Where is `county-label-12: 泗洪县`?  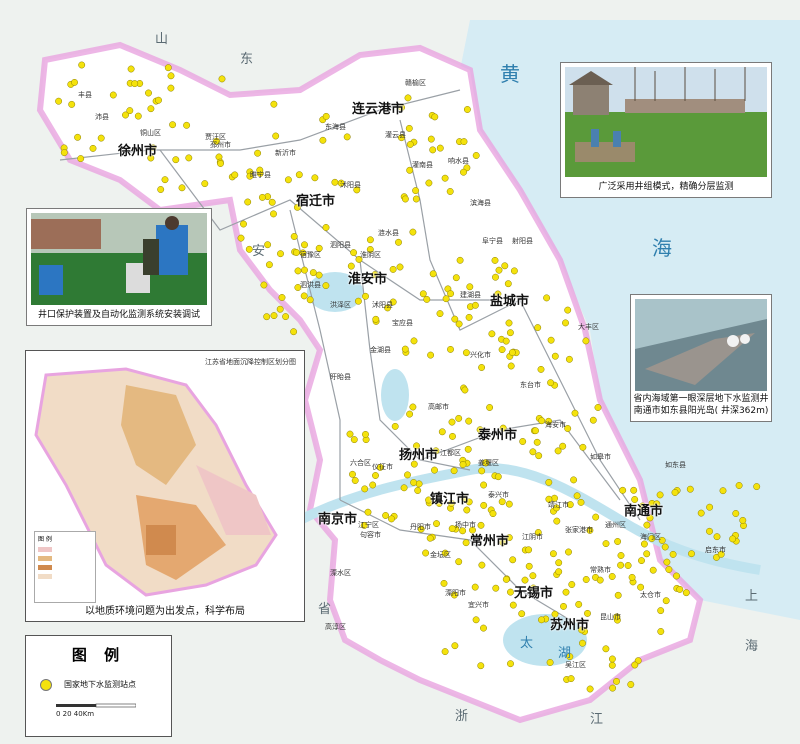 county-label-12: 泗洪县 is located at coordinates (310, 285).